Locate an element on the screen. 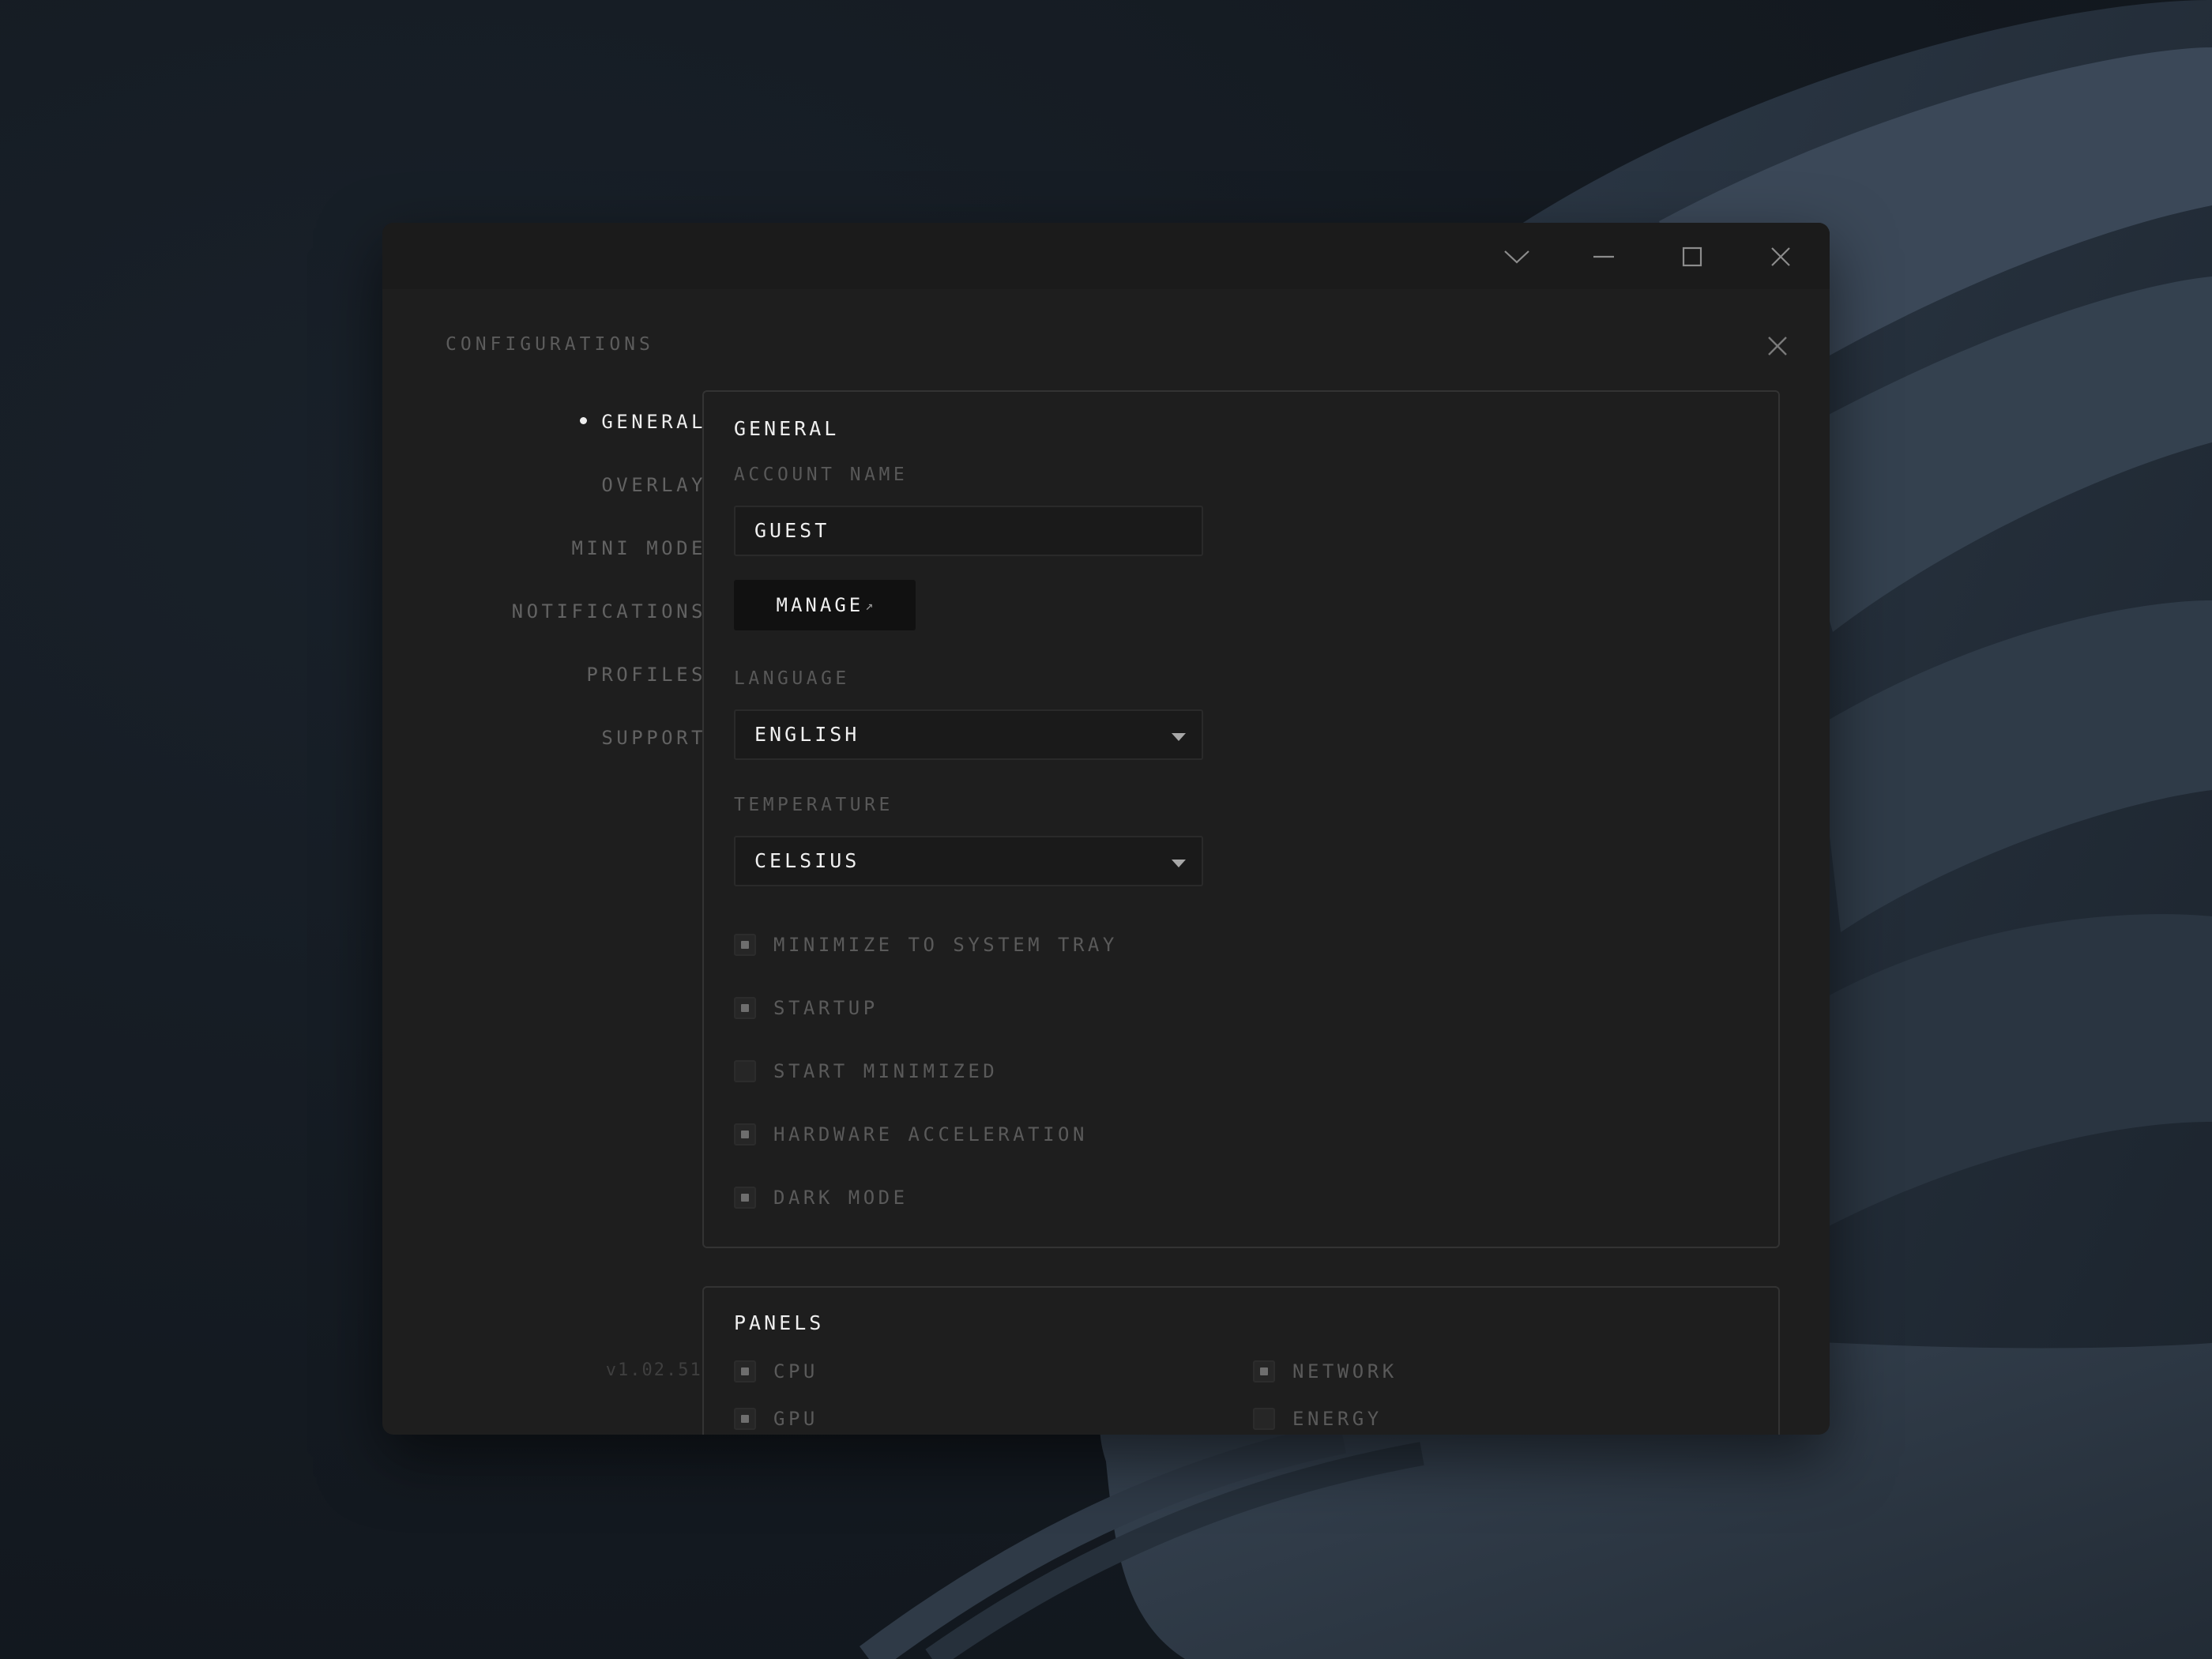  option-label: ENERGY is located at coordinates (1337, 1419).